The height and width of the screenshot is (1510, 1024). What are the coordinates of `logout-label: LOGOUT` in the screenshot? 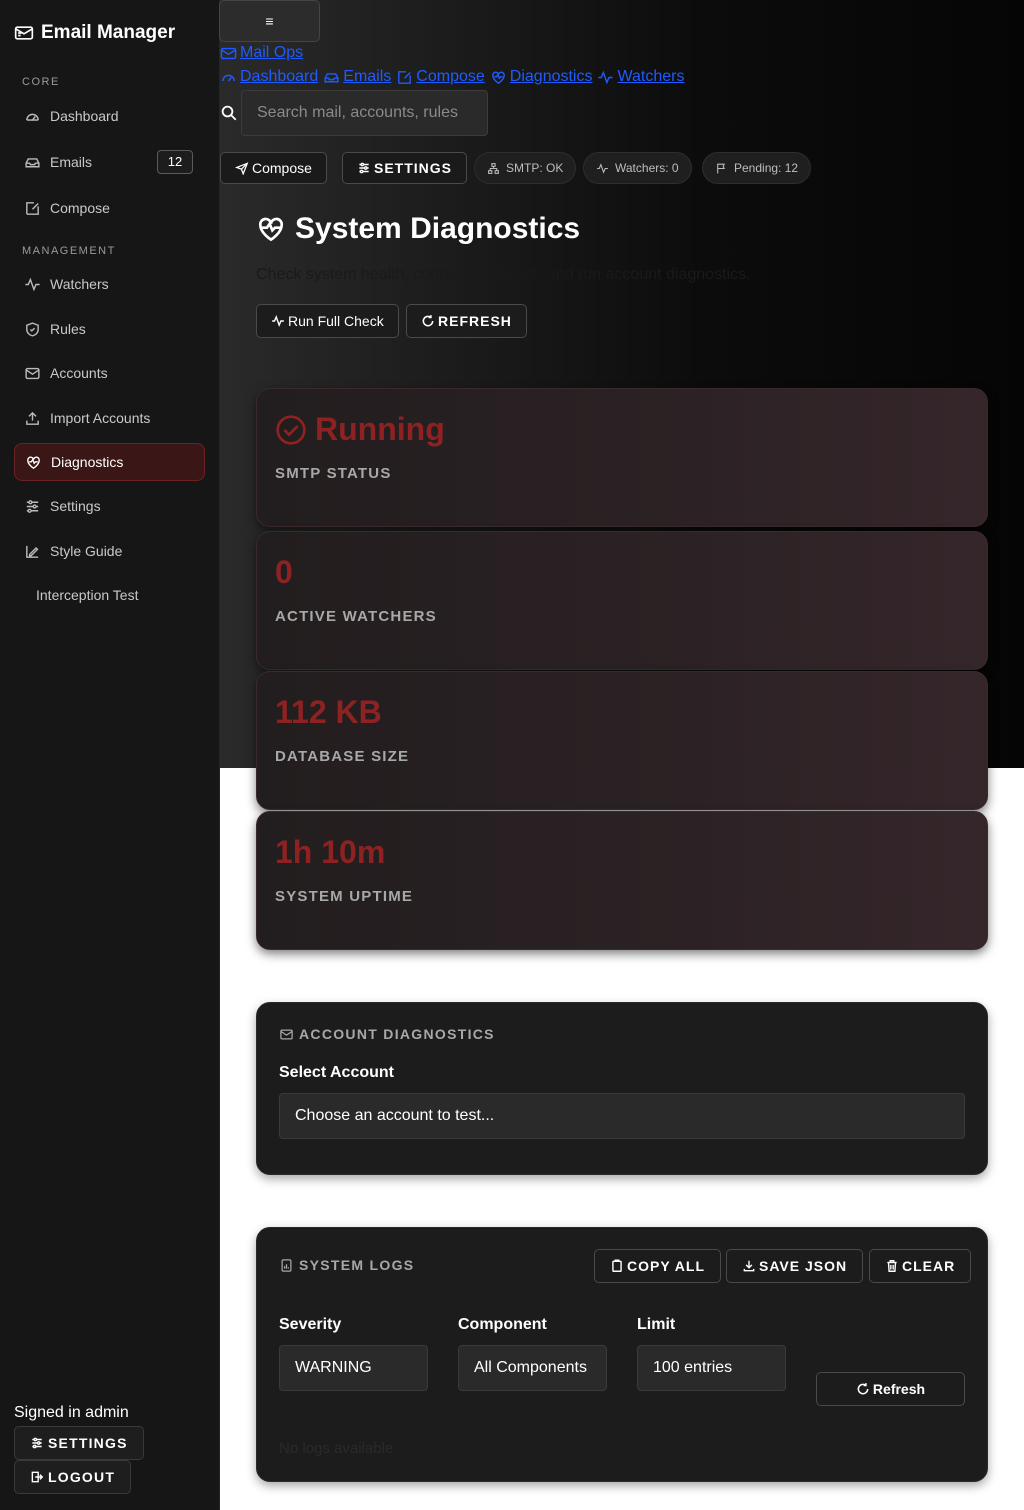 It's located at (82, 1477).